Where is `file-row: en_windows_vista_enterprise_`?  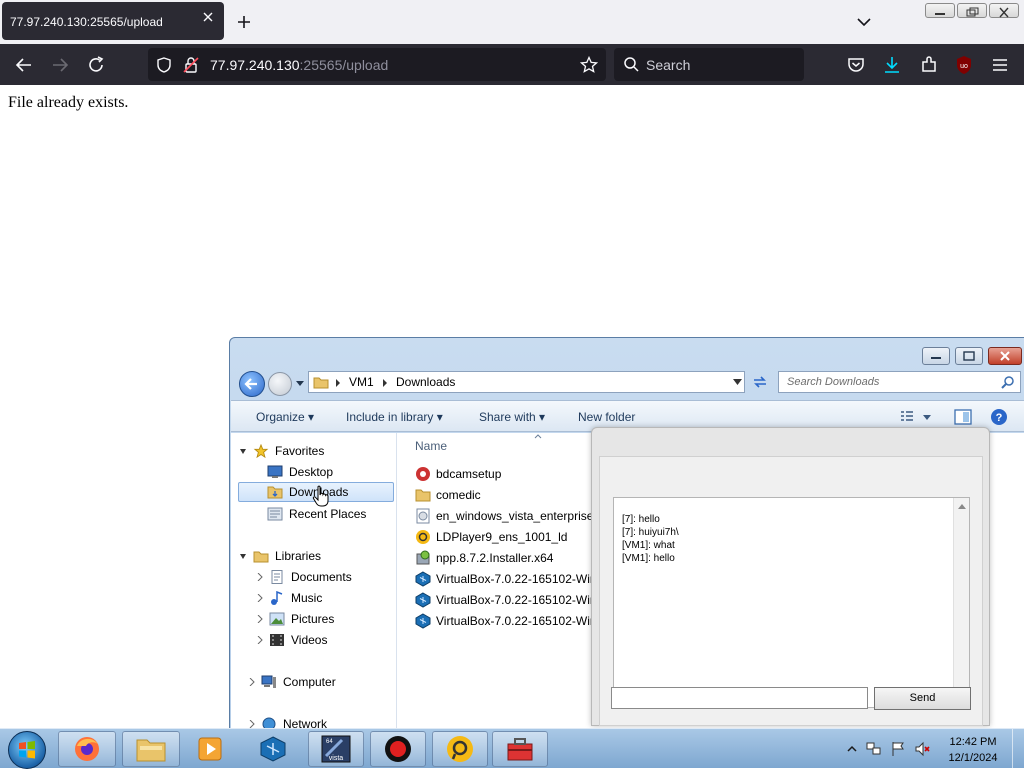 file-row: en_windows_vista_enterprise_ is located at coordinates (505, 516).